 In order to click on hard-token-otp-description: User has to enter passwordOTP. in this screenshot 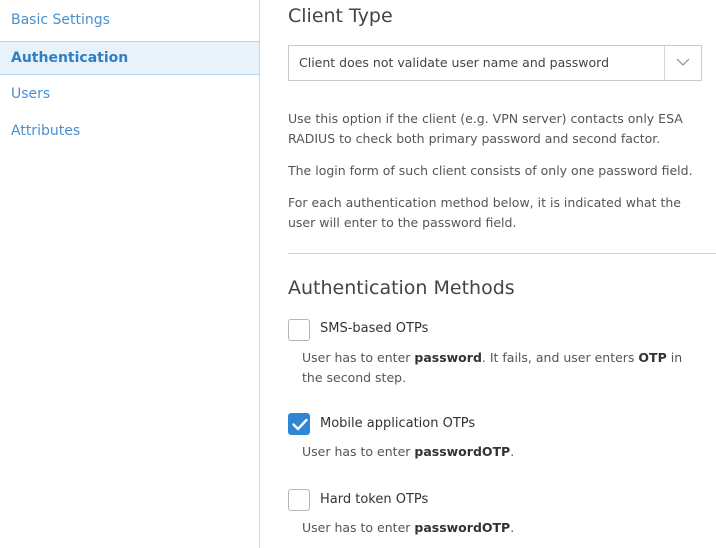, I will do `click(408, 527)`.